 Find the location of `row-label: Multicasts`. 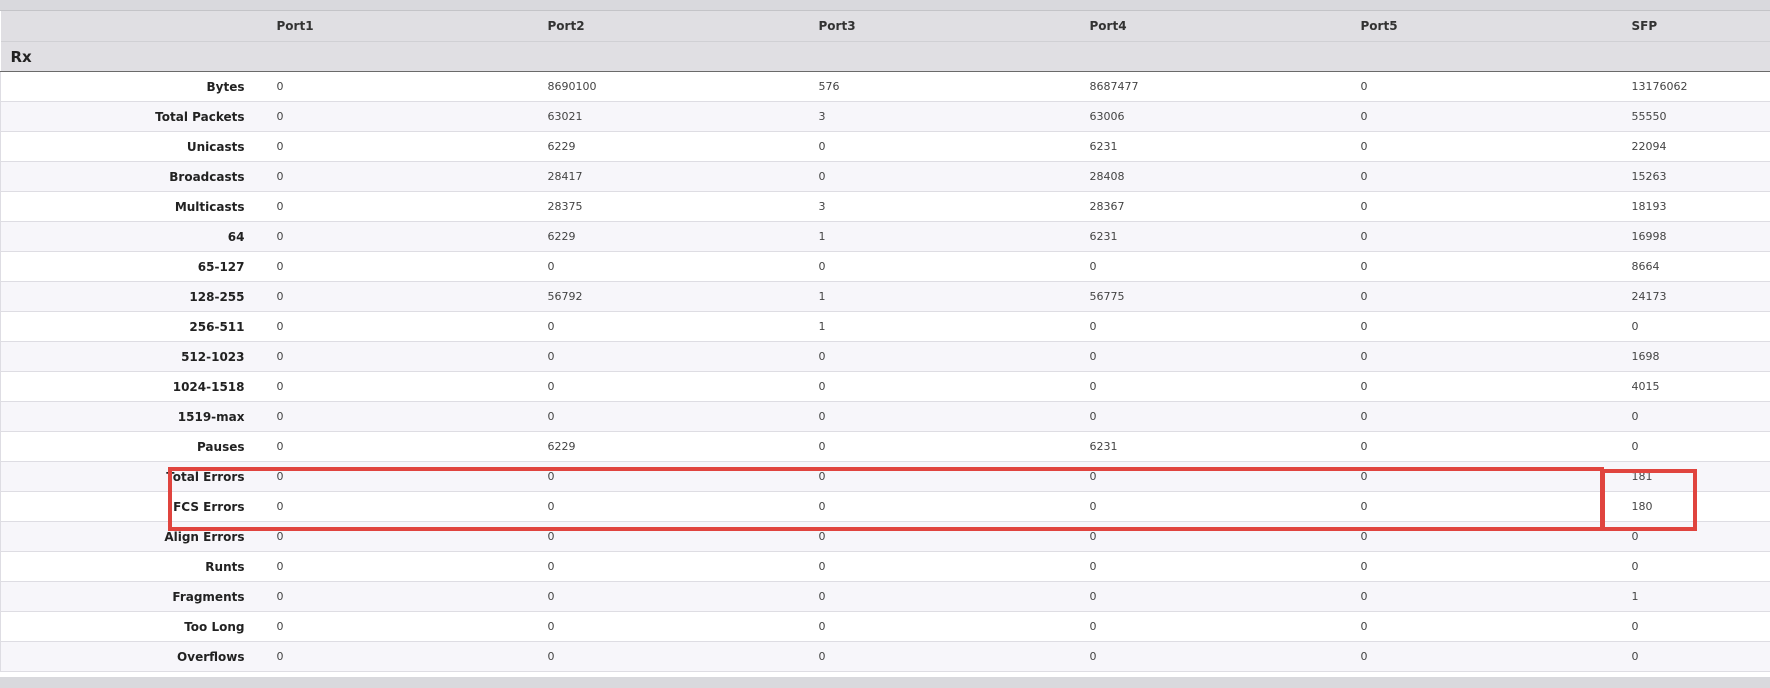

row-label: Multicasts is located at coordinates (132, 206).